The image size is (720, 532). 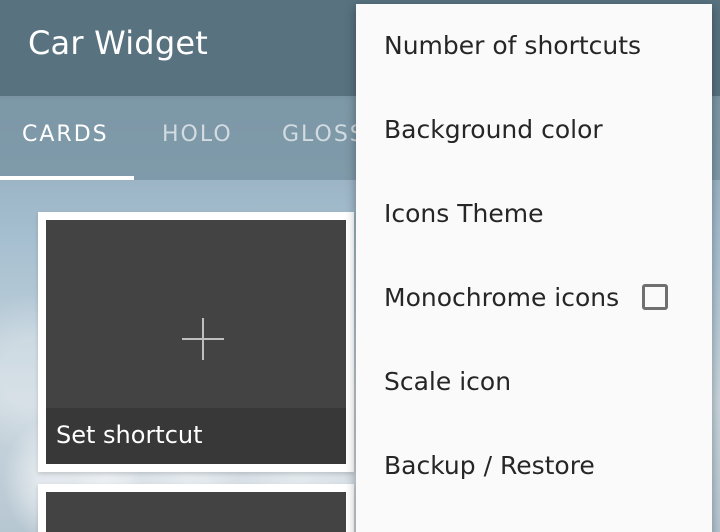 What do you see at coordinates (65, 134) in the screenshot?
I see `tab-cards: CARDS` at bounding box center [65, 134].